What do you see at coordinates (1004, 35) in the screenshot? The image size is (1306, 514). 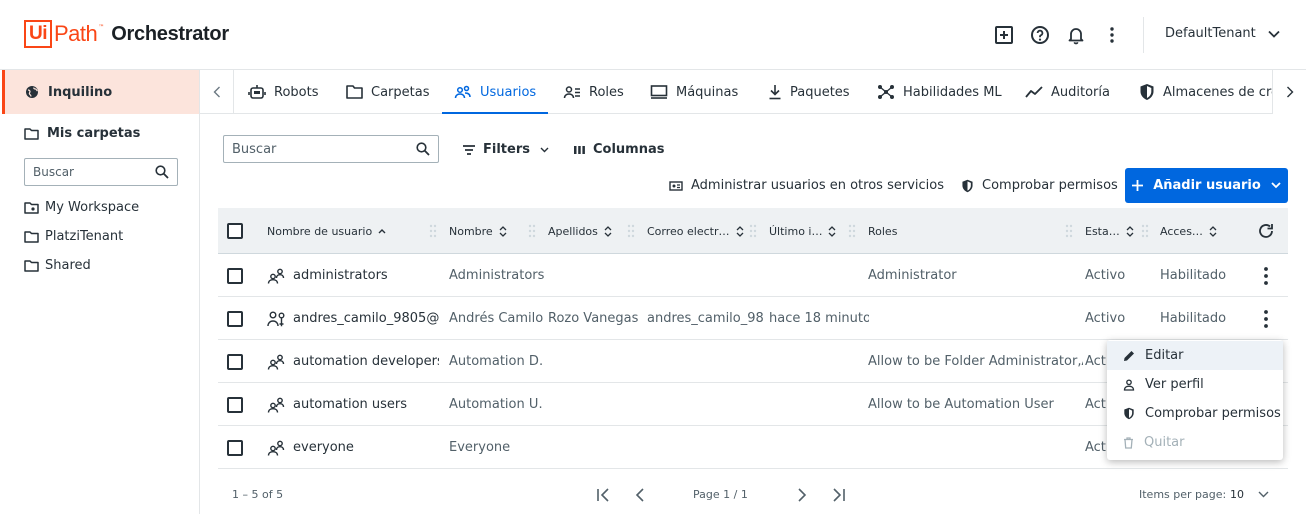 I see `add-square-icon` at bounding box center [1004, 35].